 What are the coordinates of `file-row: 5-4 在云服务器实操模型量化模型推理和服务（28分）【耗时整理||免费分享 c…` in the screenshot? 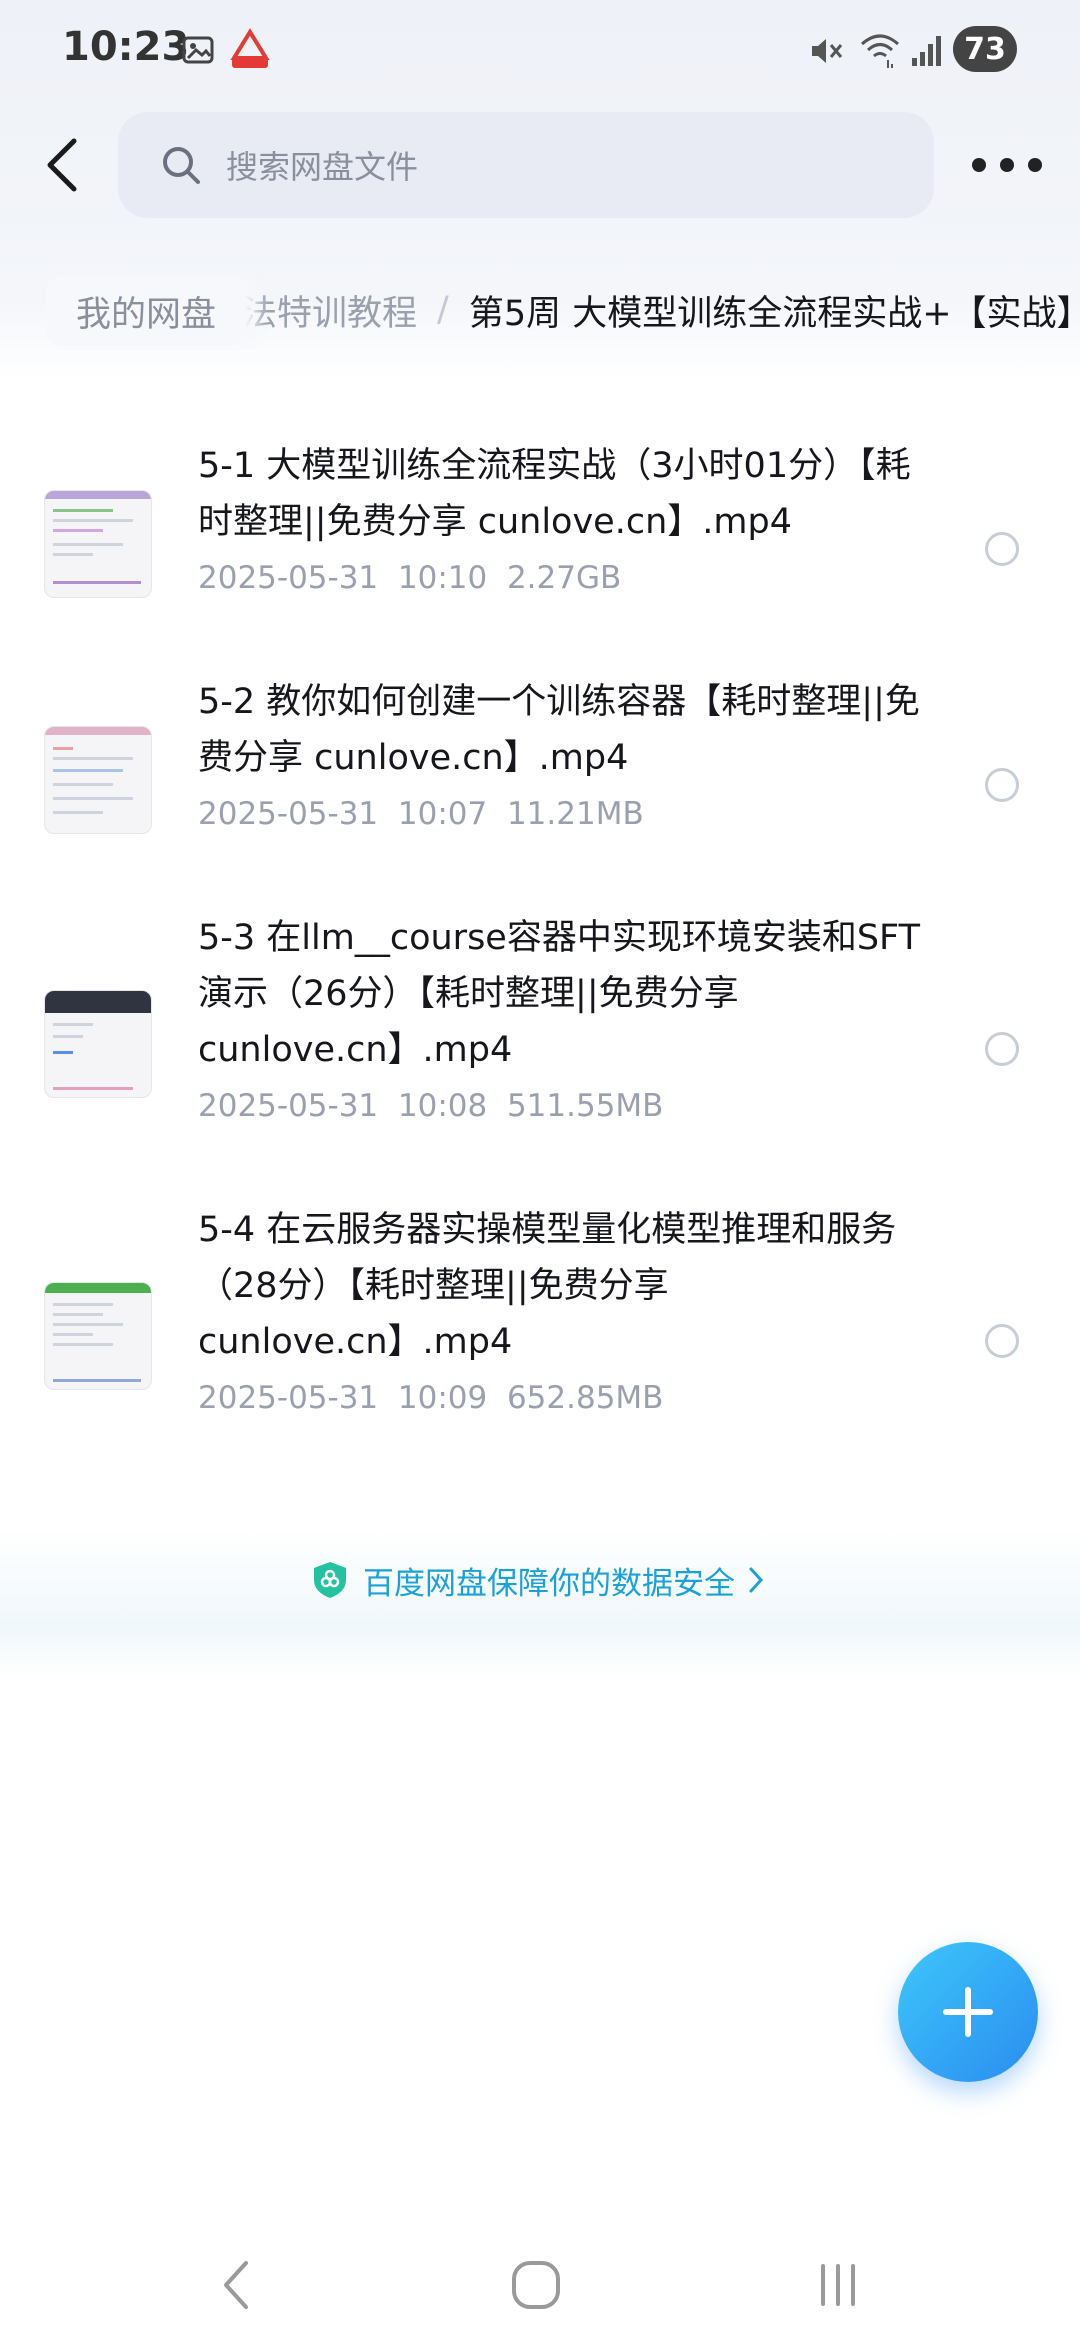 It's located at (540, 1317).